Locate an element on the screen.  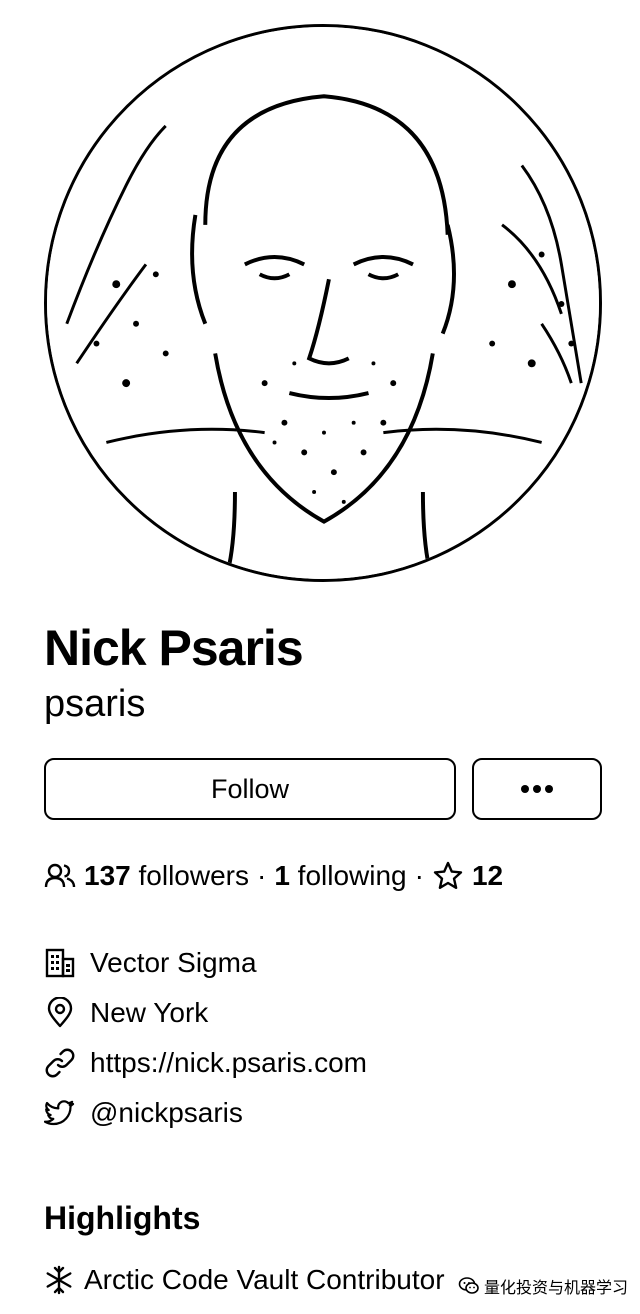
profile-stats: 137 followers · 1 following · 12 is located at coordinates (273, 876).